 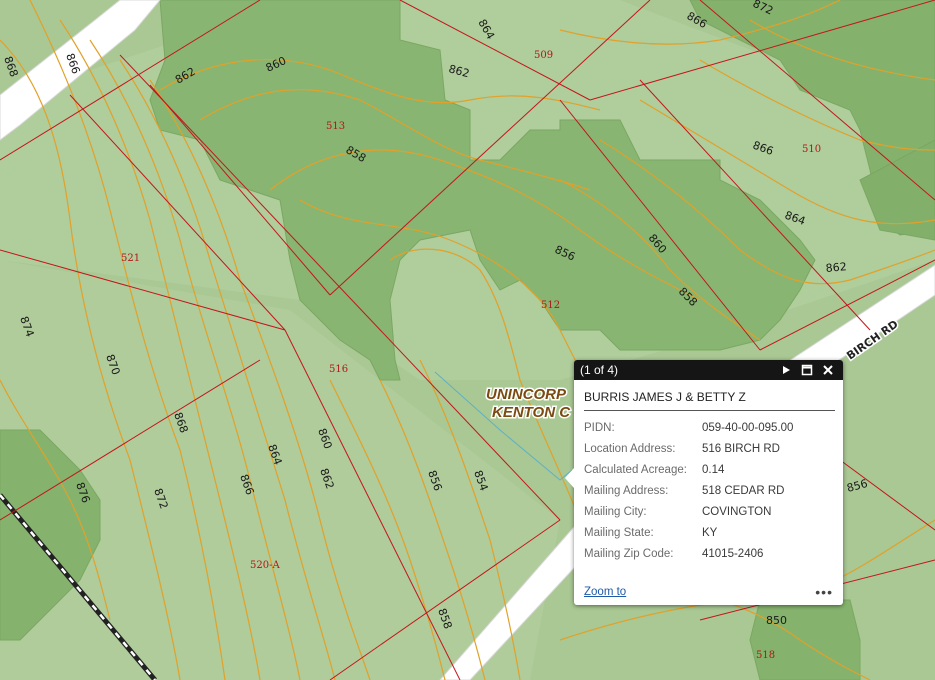 I want to click on field-value: 059-40-00-095.00, so click(x=748, y=427).